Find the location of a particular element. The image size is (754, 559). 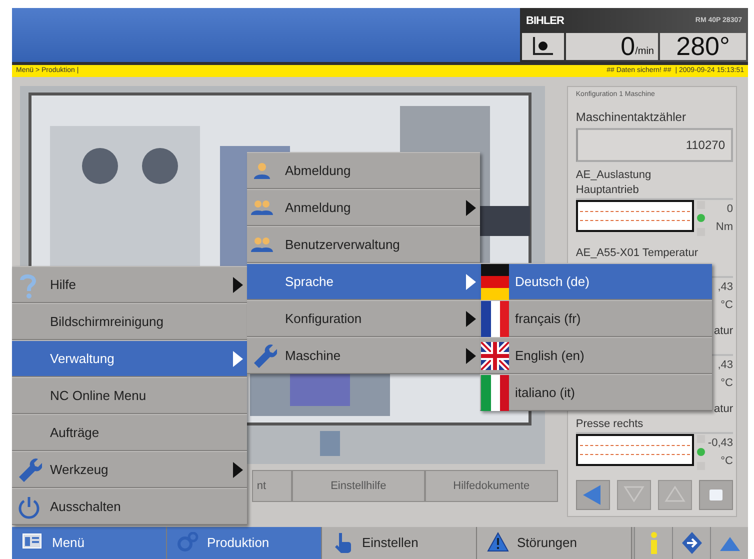

sensor-label: Hauptantrieb is located at coordinates (608, 190).